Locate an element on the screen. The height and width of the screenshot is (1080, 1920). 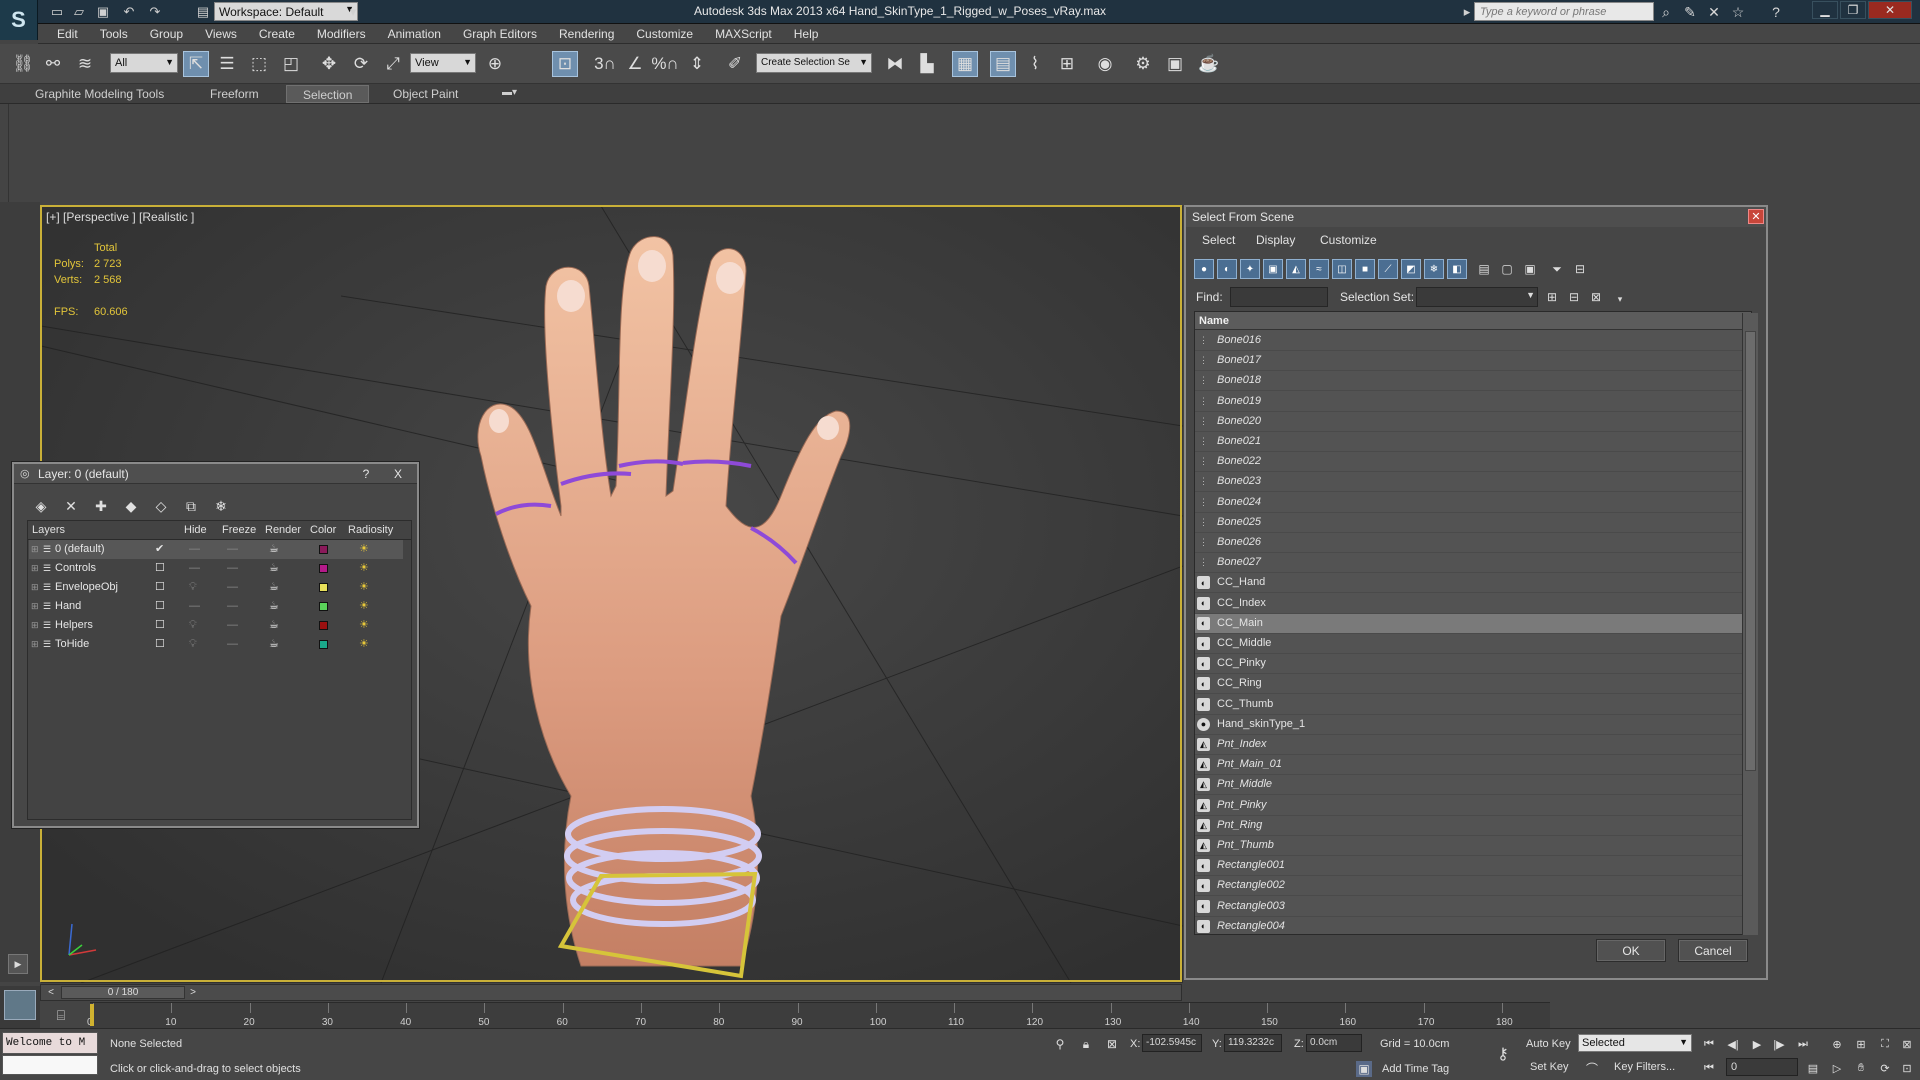
minimize-button: ▁ is located at coordinates (1825, 10).